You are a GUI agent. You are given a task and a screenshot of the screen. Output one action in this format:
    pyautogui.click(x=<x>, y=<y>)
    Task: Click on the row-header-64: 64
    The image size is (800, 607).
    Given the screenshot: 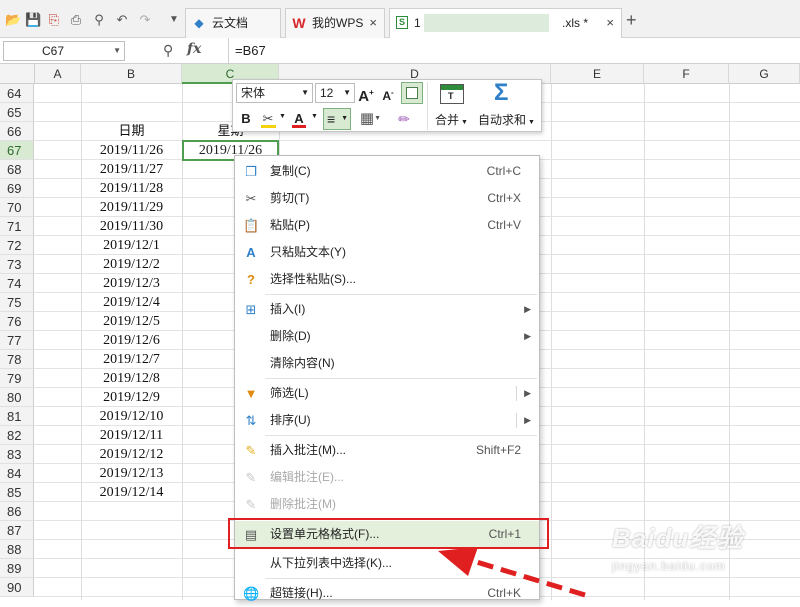 What is the action you would take?
    pyautogui.click(x=17, y=93)
    